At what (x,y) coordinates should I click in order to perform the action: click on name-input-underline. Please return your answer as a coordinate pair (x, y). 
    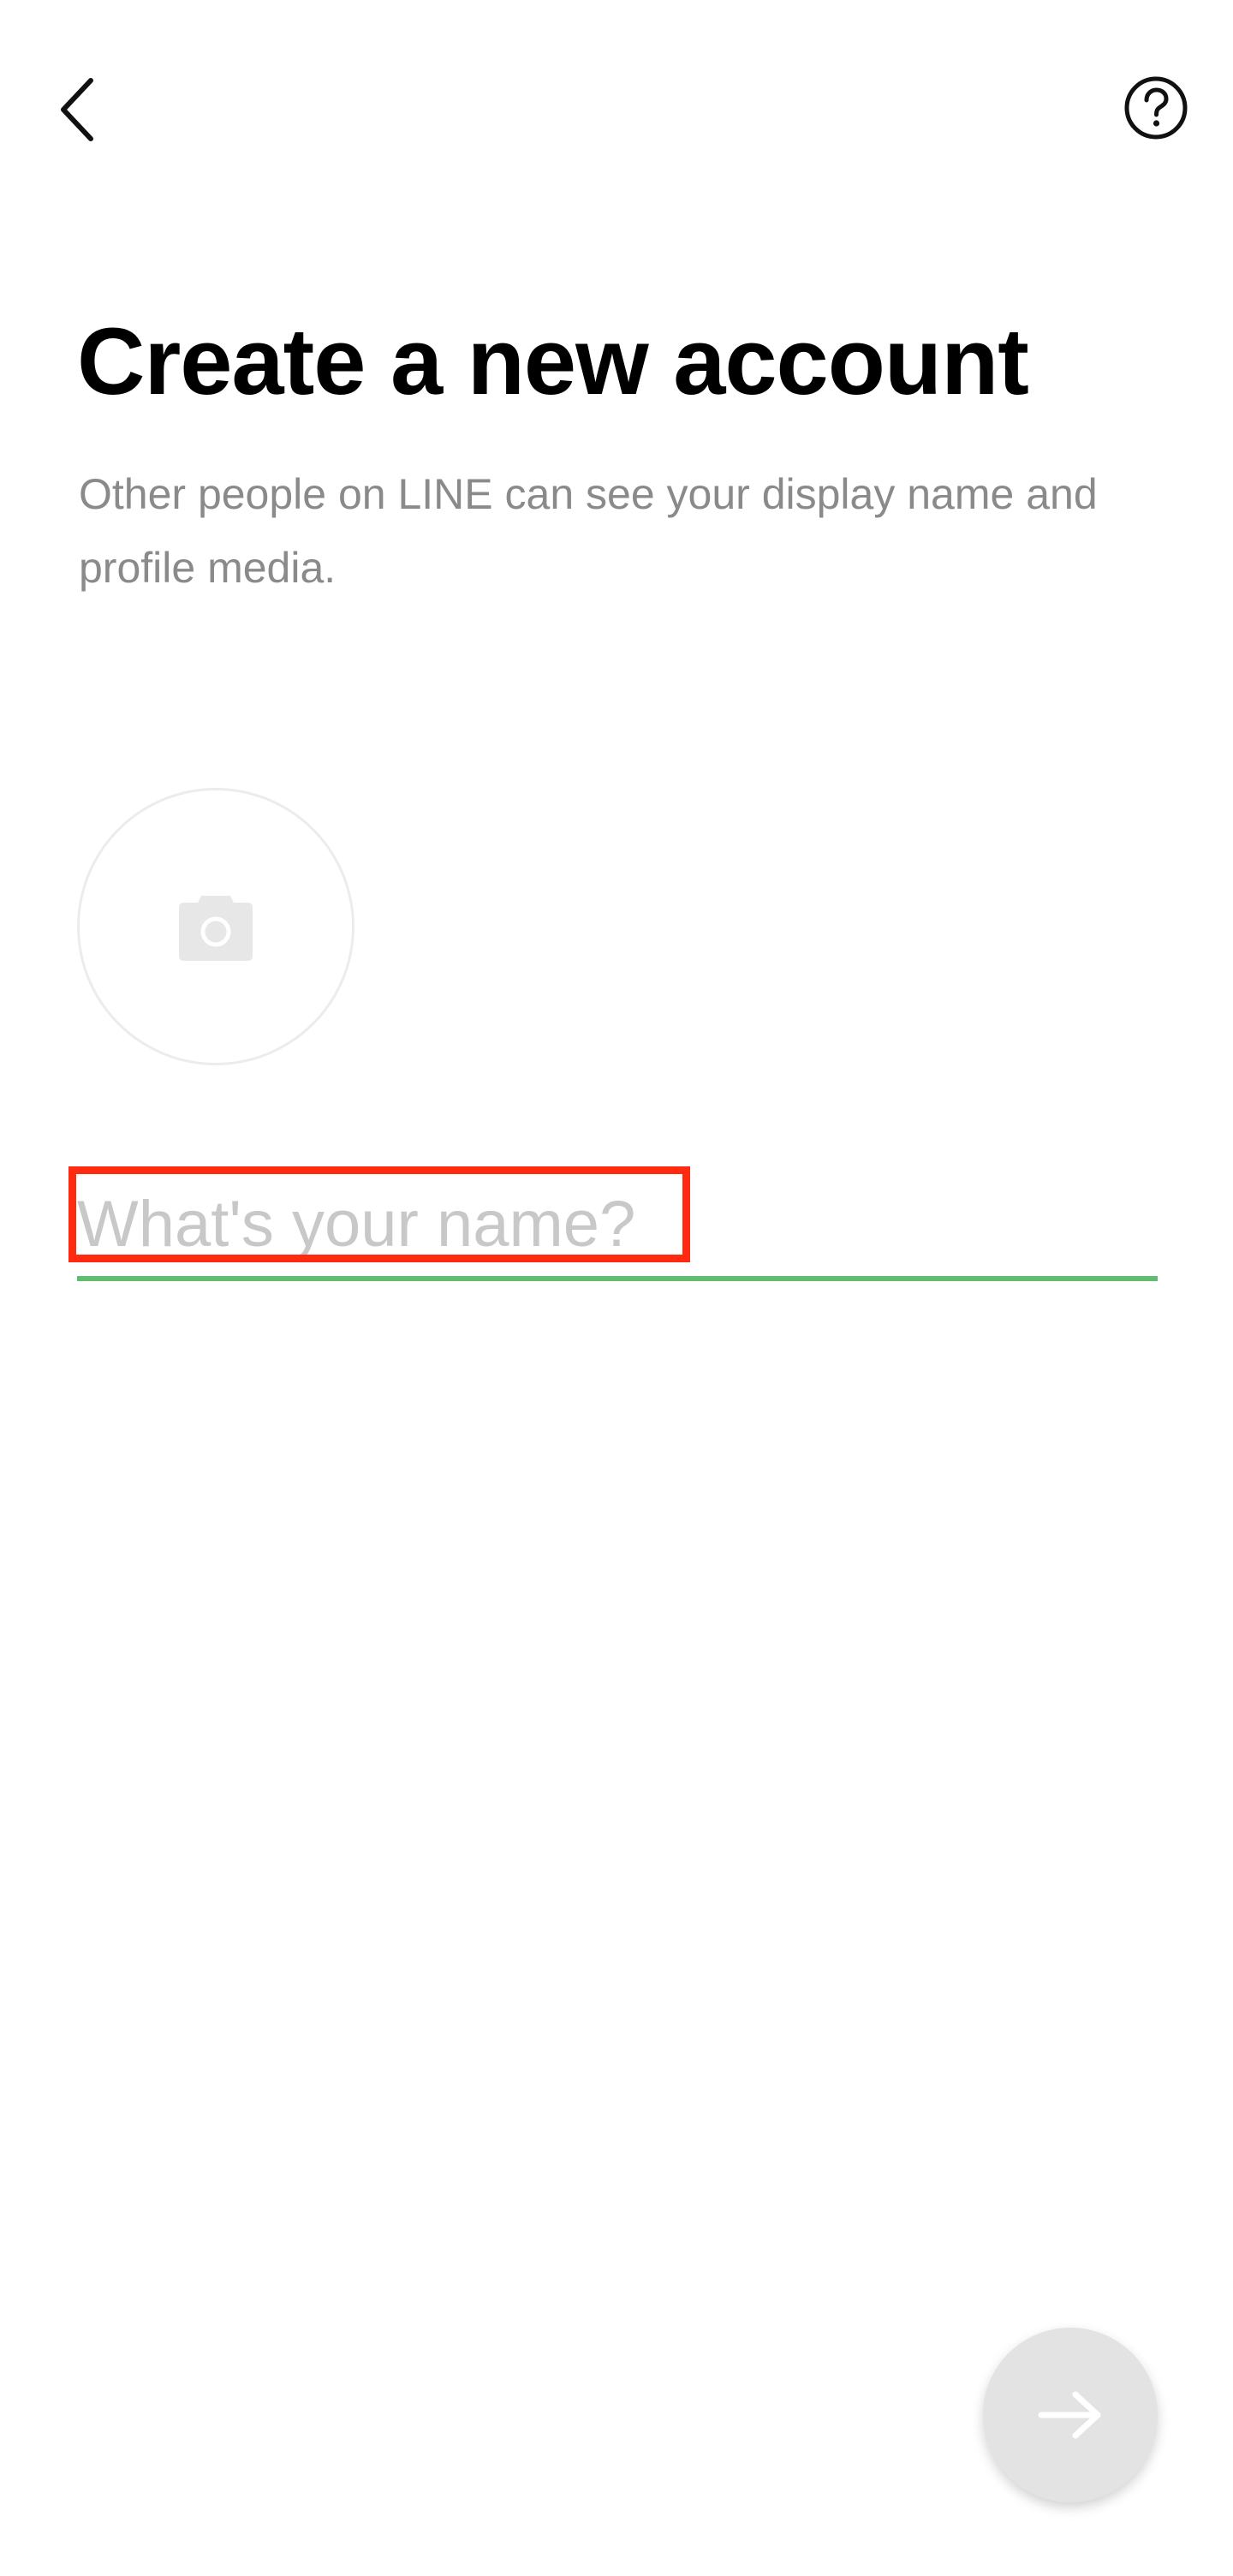
    Looking at the image, I should click on (617, 1278).